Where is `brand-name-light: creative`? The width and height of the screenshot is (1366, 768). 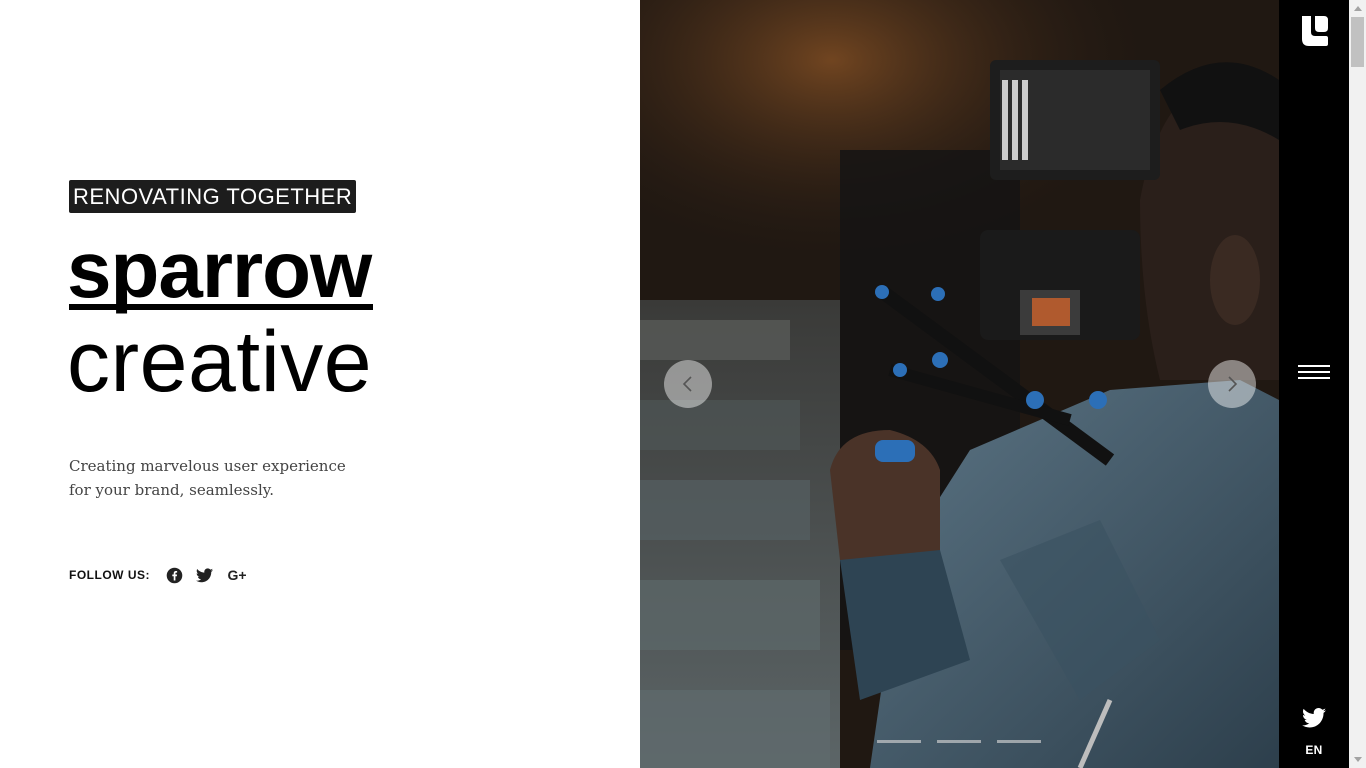 brand-name-light: creative is located at coordinates (220, 362).